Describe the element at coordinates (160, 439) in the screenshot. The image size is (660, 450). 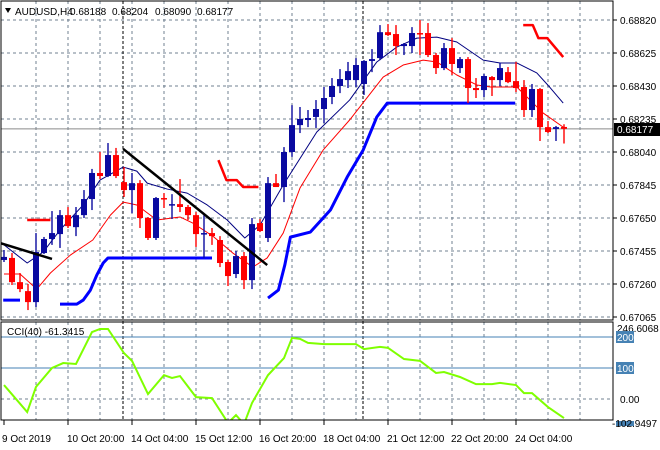
I see `time-label: 14 Oct 04:00` at that location.